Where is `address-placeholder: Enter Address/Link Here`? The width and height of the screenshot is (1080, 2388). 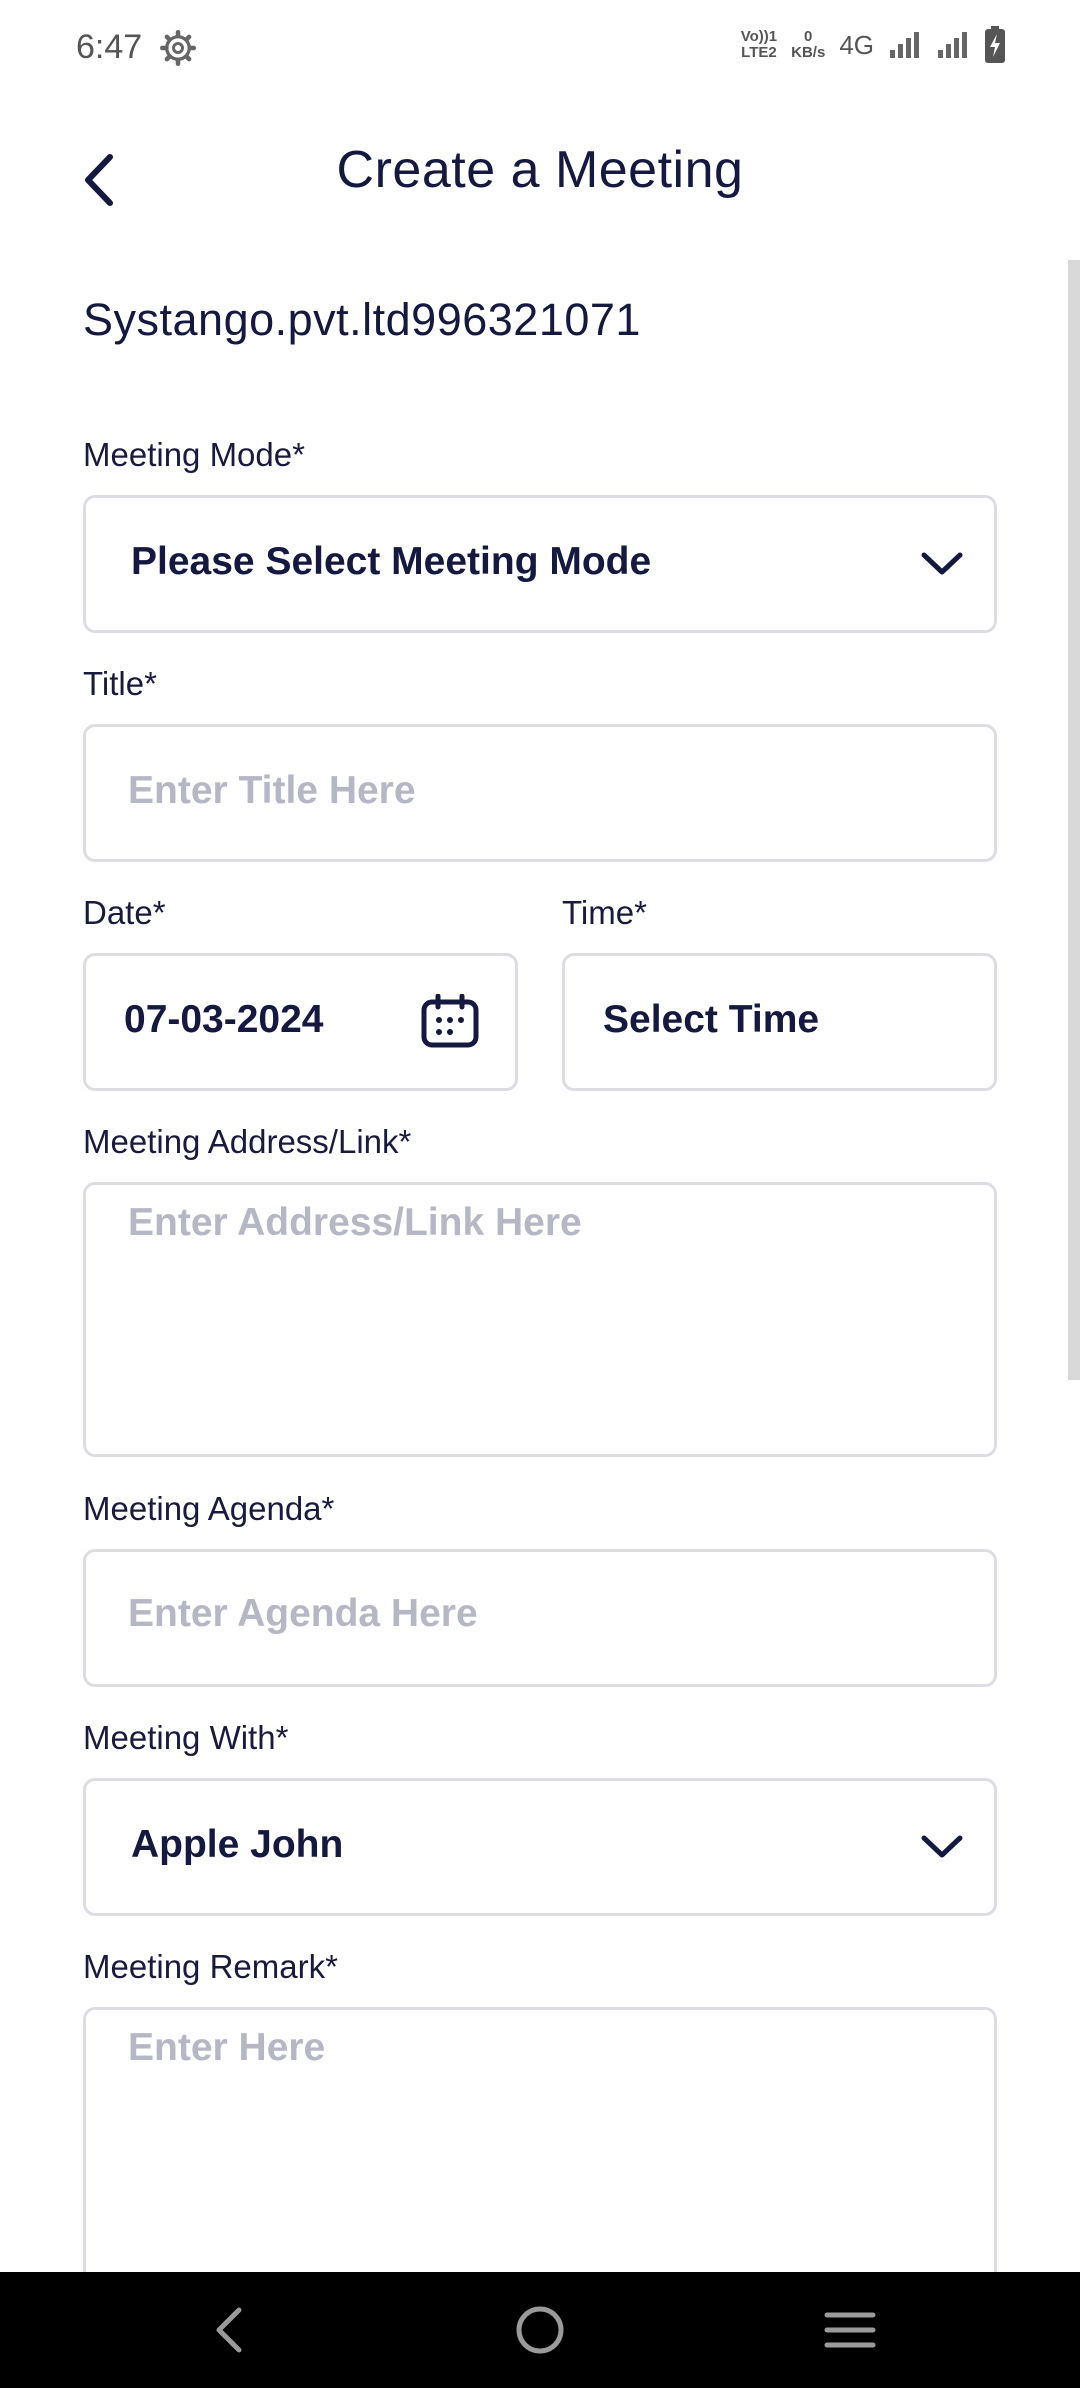 address-placeholder: Enter Address/Link Here is located at coordinates (355, 1222).